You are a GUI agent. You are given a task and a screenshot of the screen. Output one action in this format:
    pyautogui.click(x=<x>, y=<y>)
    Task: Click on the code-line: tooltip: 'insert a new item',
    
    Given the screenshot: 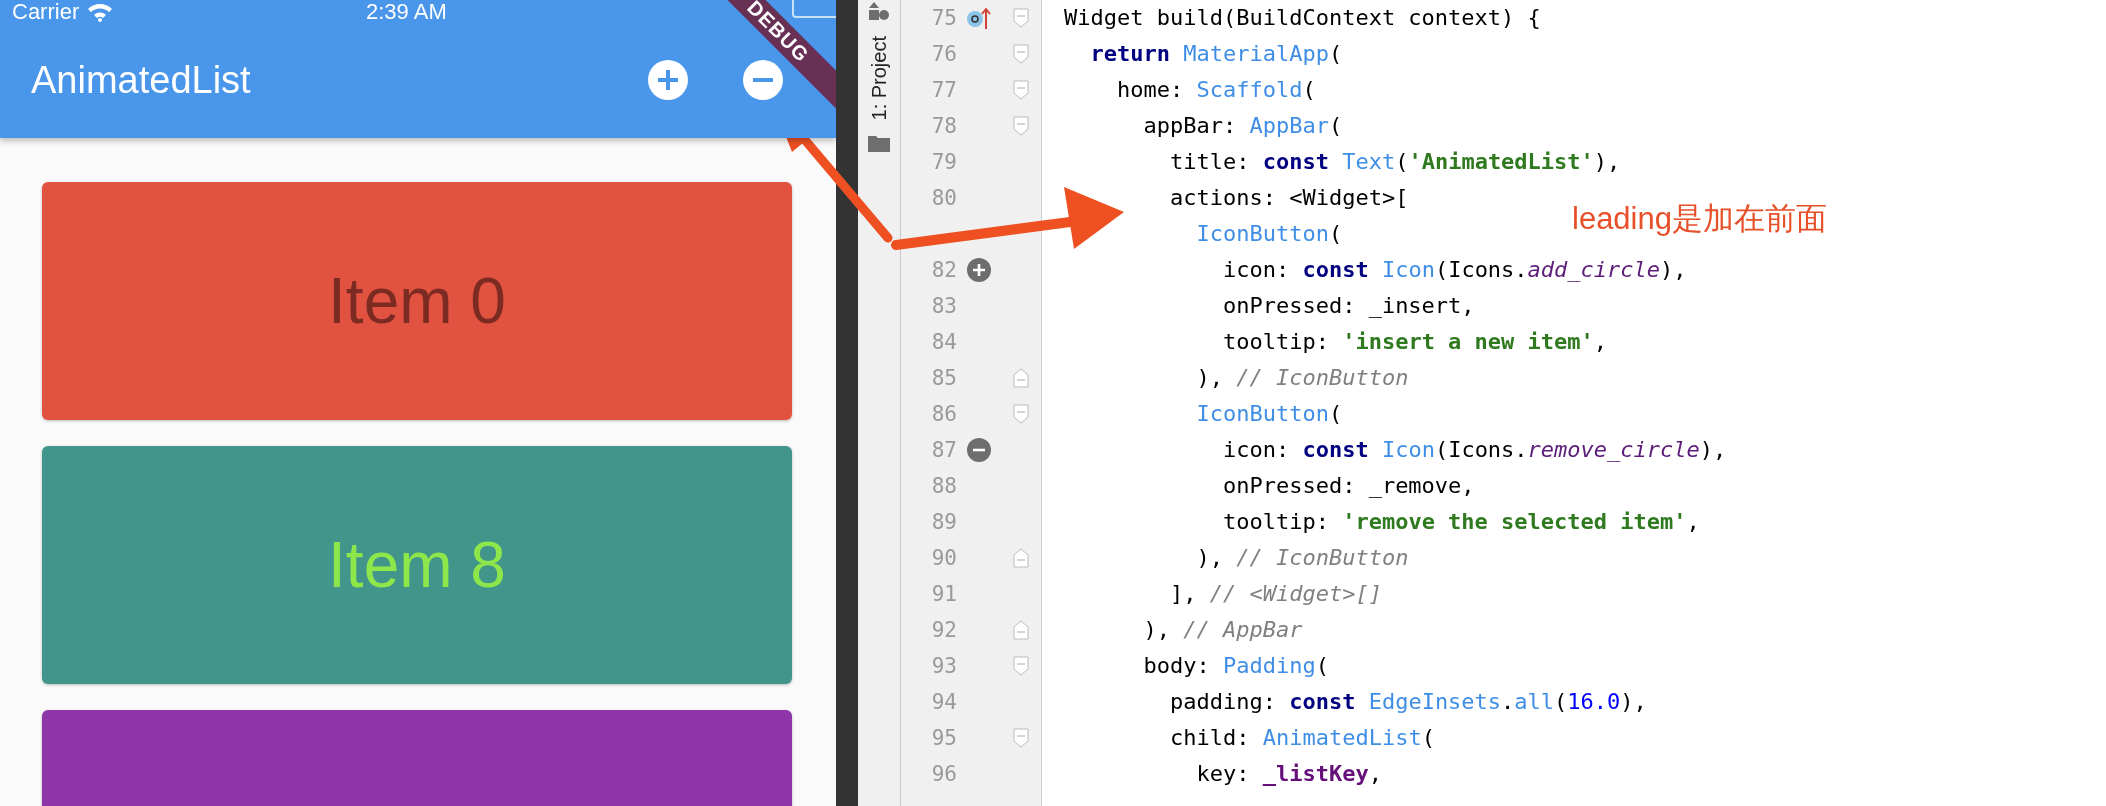 What is the action you would take?
    pyautogui.click(x=1414, y=342)
    